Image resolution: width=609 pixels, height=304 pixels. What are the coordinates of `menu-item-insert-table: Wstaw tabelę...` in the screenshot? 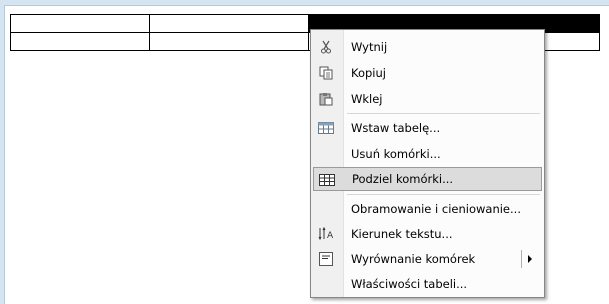 It's located at (427, 128).